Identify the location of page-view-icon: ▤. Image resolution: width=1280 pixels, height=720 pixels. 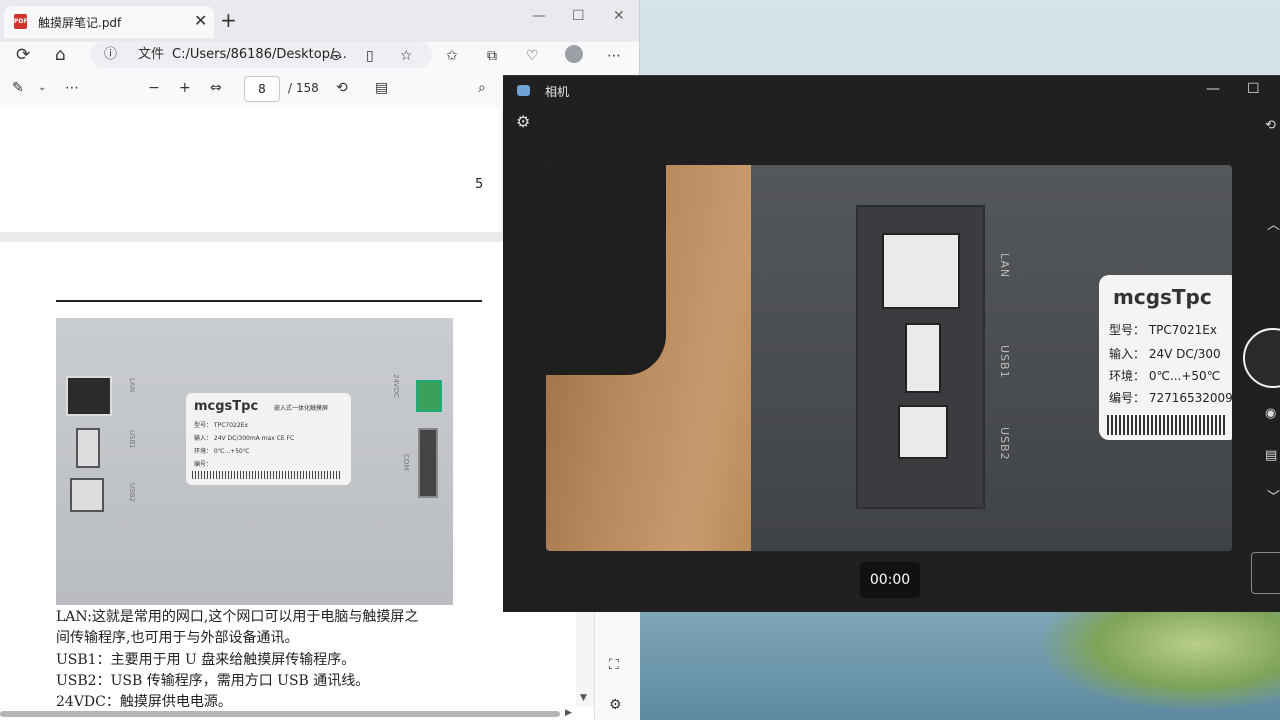
(381, 88).